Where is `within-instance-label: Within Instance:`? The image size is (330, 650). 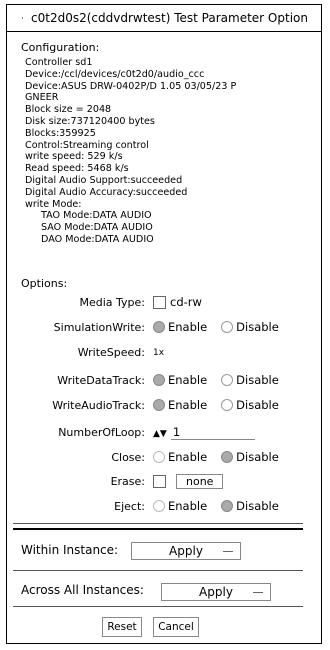 within-instance-label: Within Instance: is located at coordinates (70, 550).